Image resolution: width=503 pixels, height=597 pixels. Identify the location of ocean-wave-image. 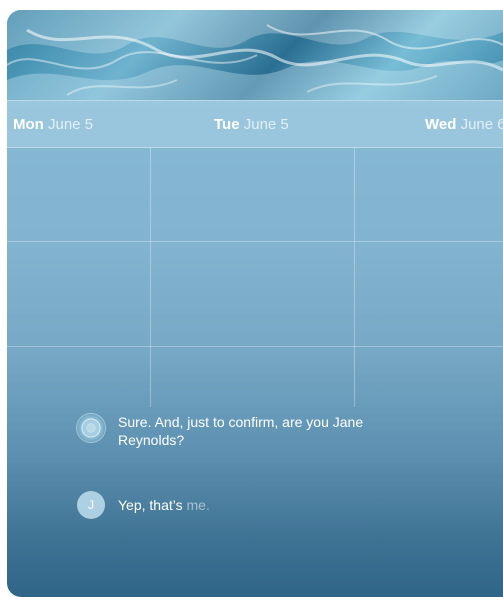
(255, 55).